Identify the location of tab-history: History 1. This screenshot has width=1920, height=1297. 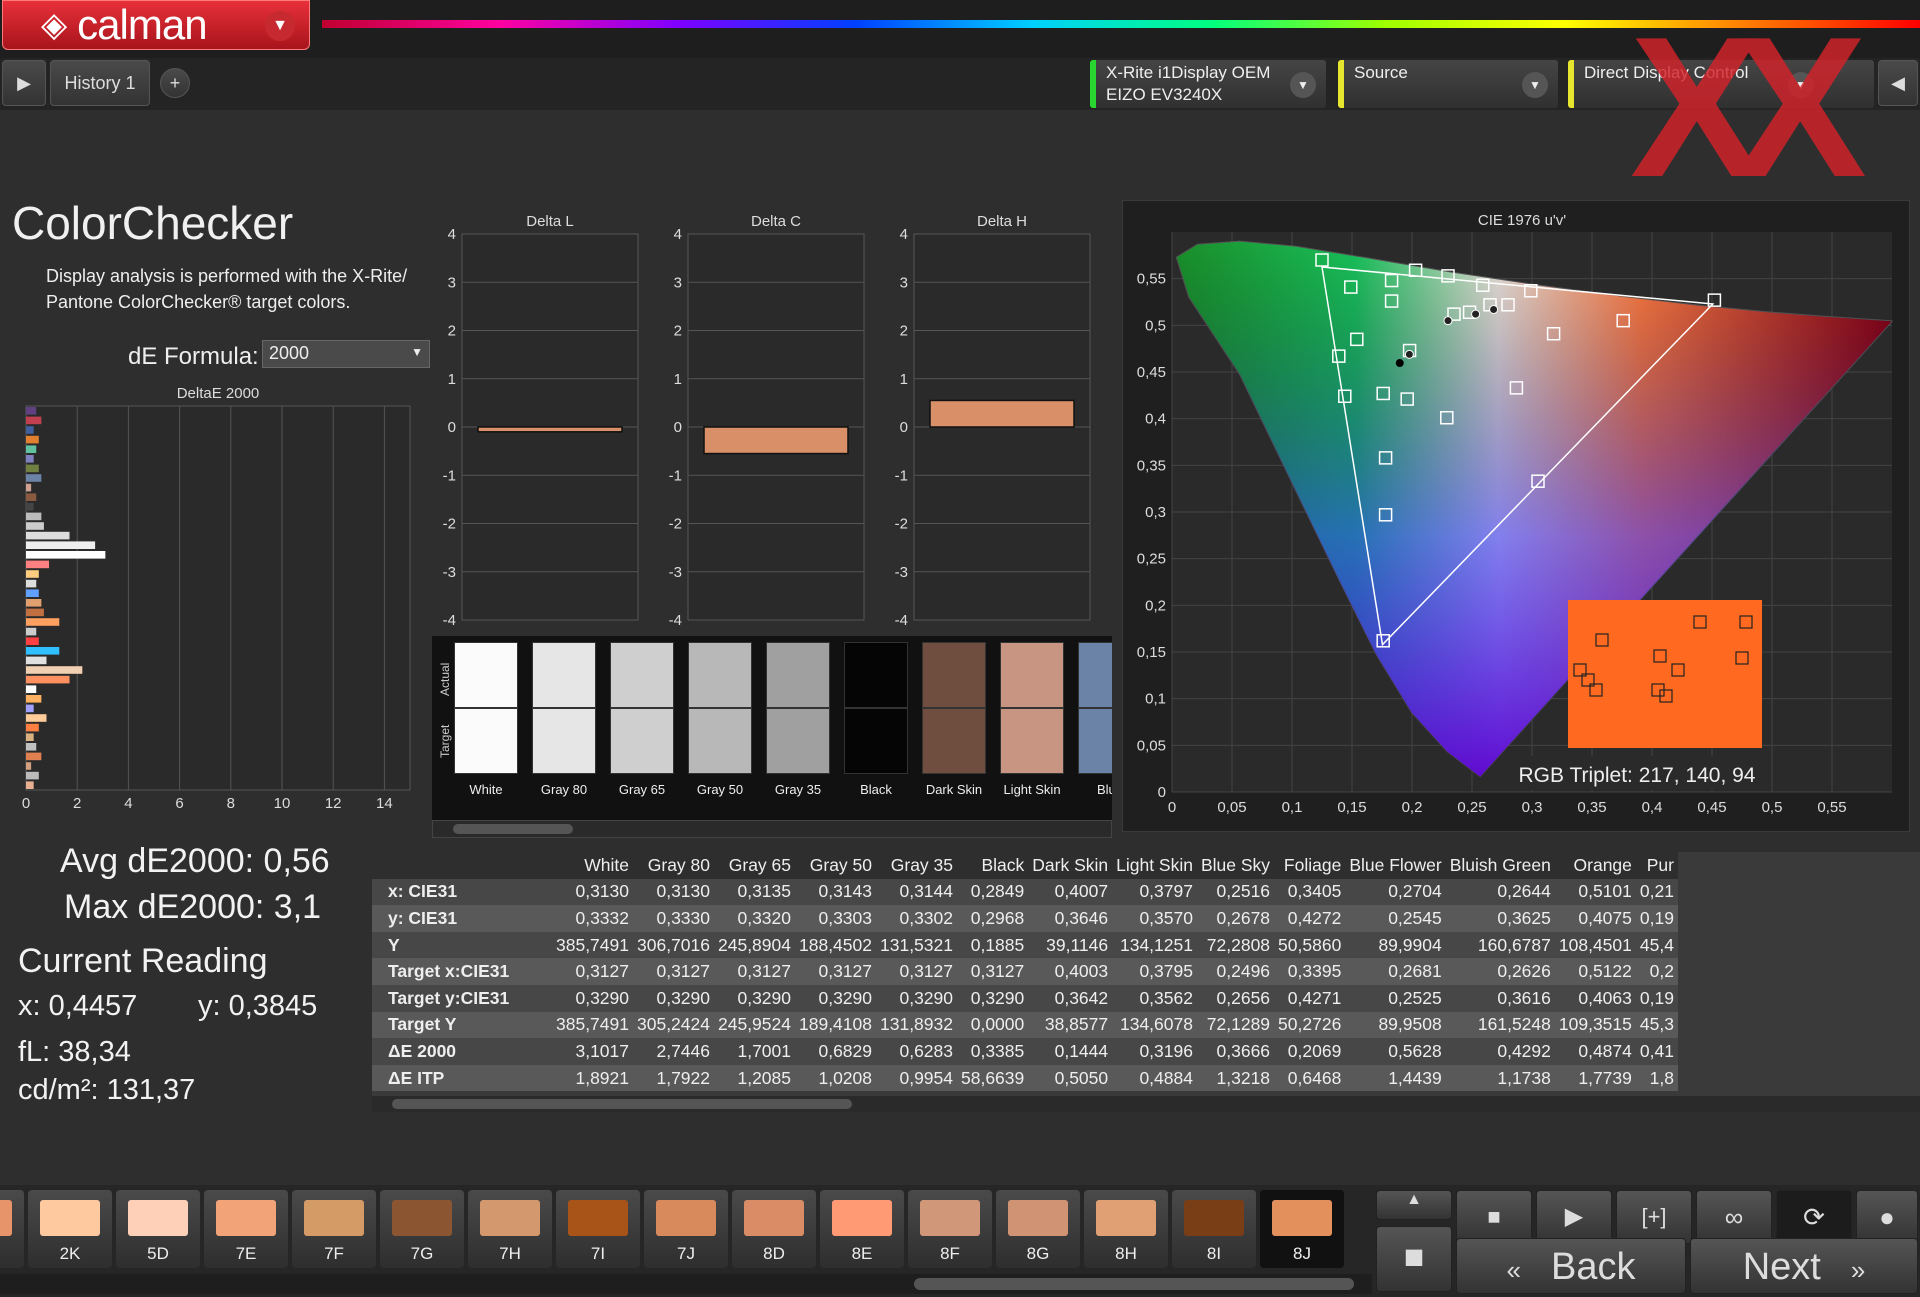
(100, 83).